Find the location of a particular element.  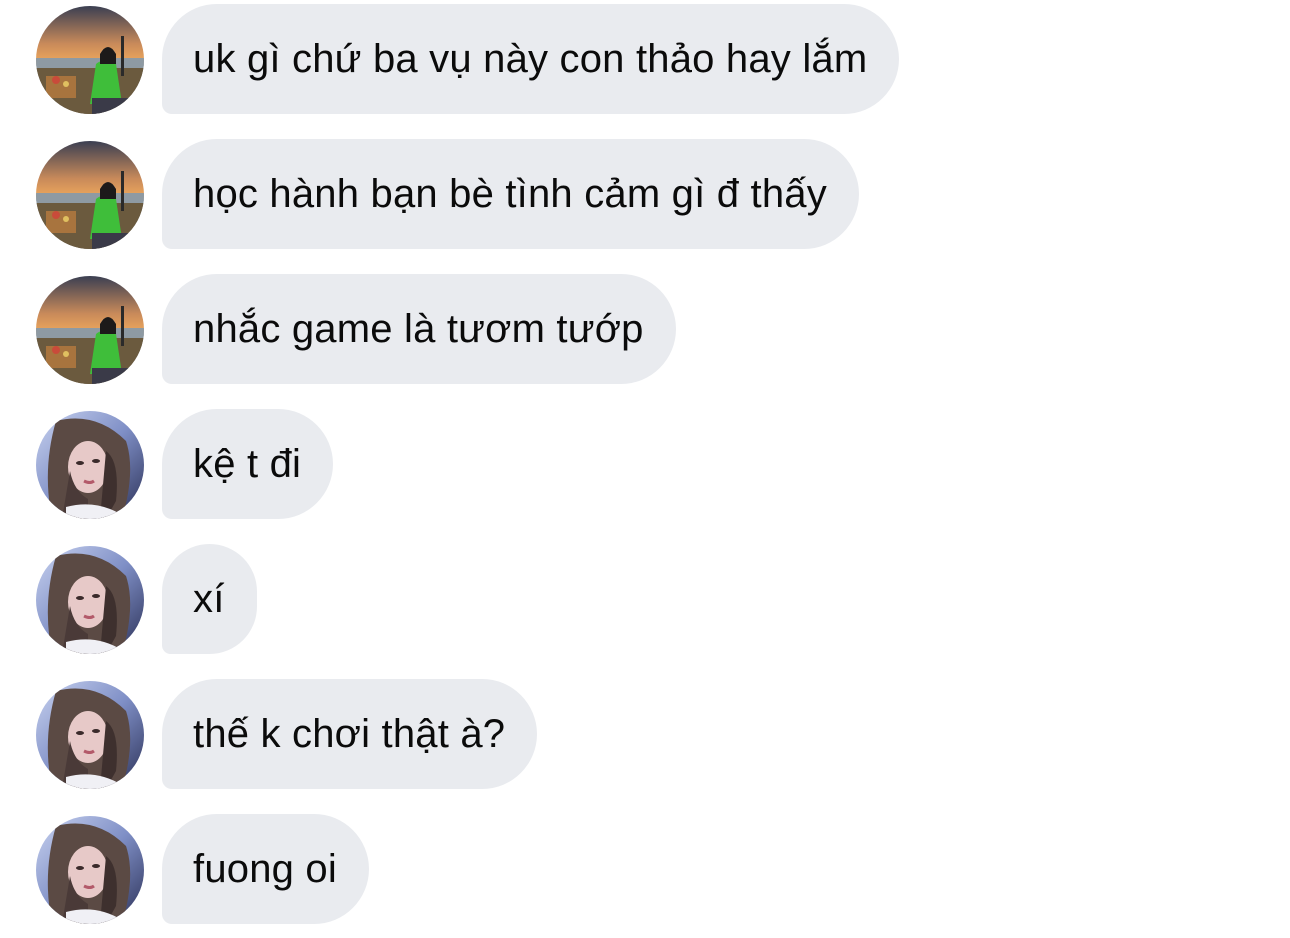

message-text: thế k chơi thật à? is located at coordinates (349, 734).